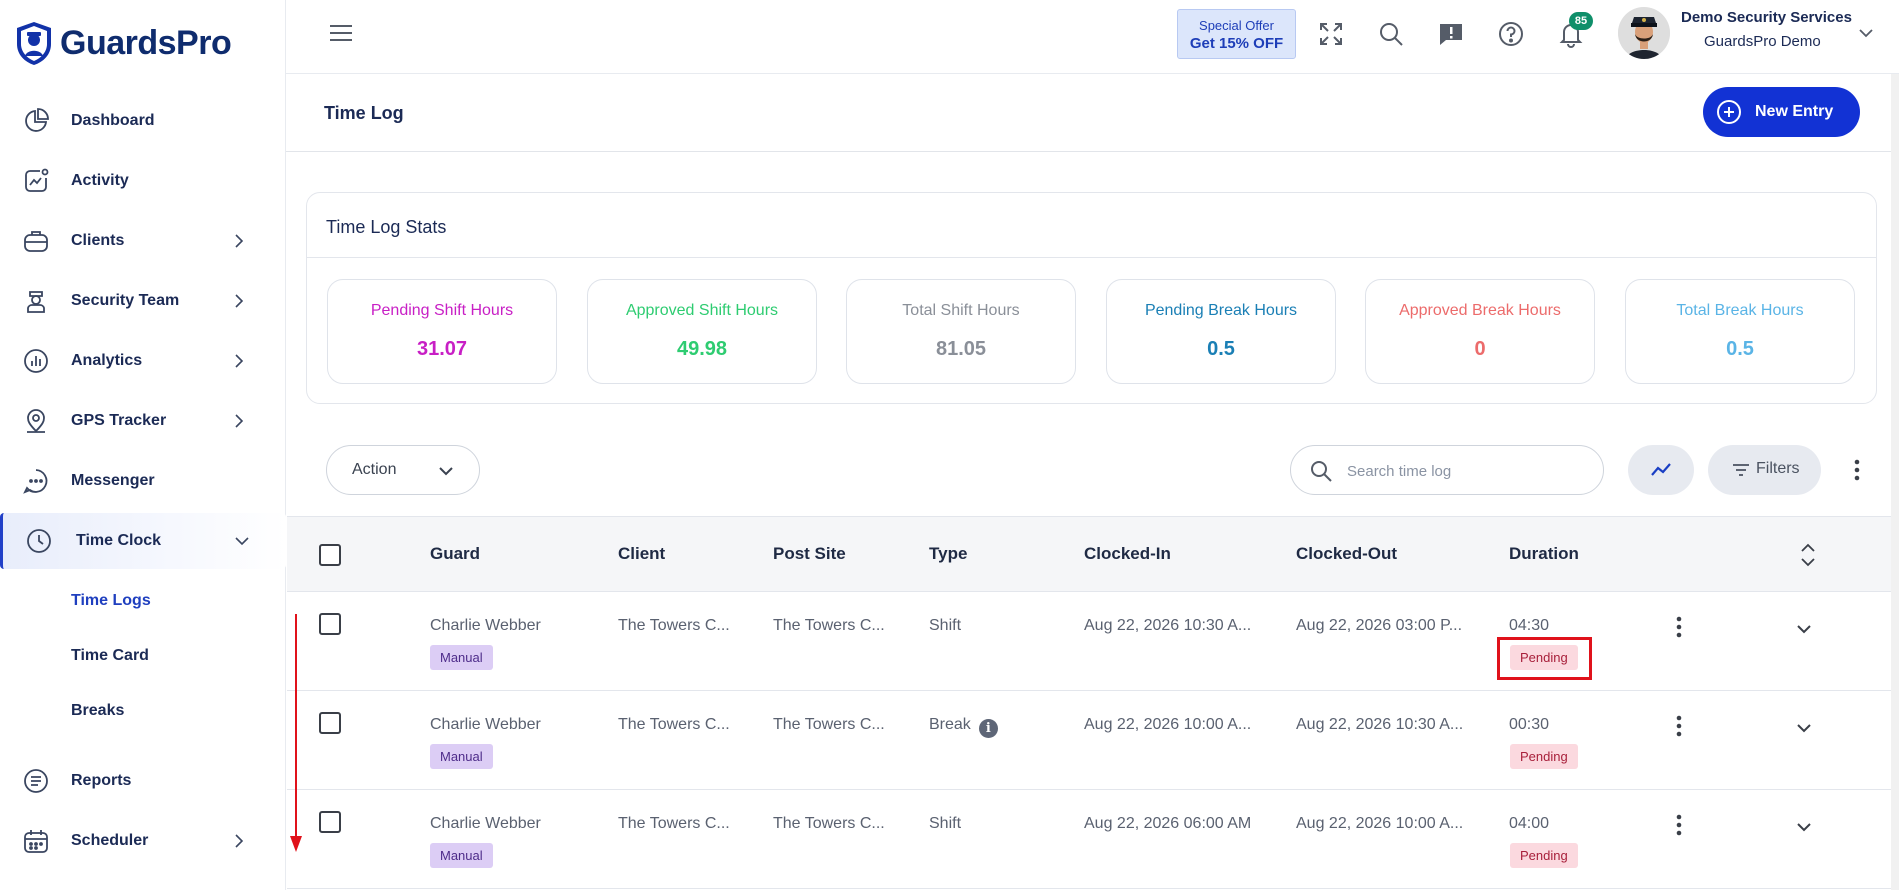 The image size is (1899, 890). I want to click on column-header-post-site: Post Site, so click(809, 554).